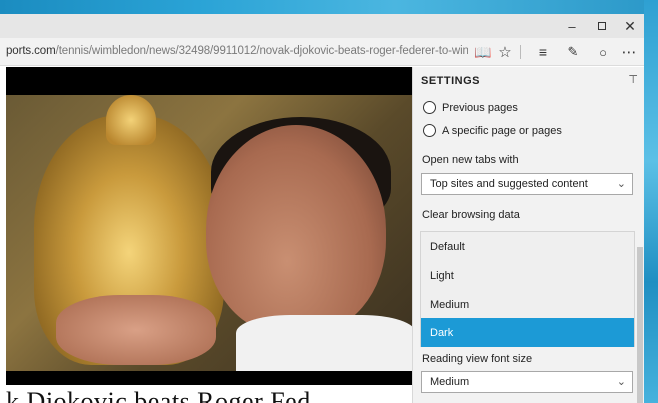 The width and height of the screenshot is (658, 403). I want to click on open-new-tabs-select: Top sites and suggested content ⌄, so click(527, 184).